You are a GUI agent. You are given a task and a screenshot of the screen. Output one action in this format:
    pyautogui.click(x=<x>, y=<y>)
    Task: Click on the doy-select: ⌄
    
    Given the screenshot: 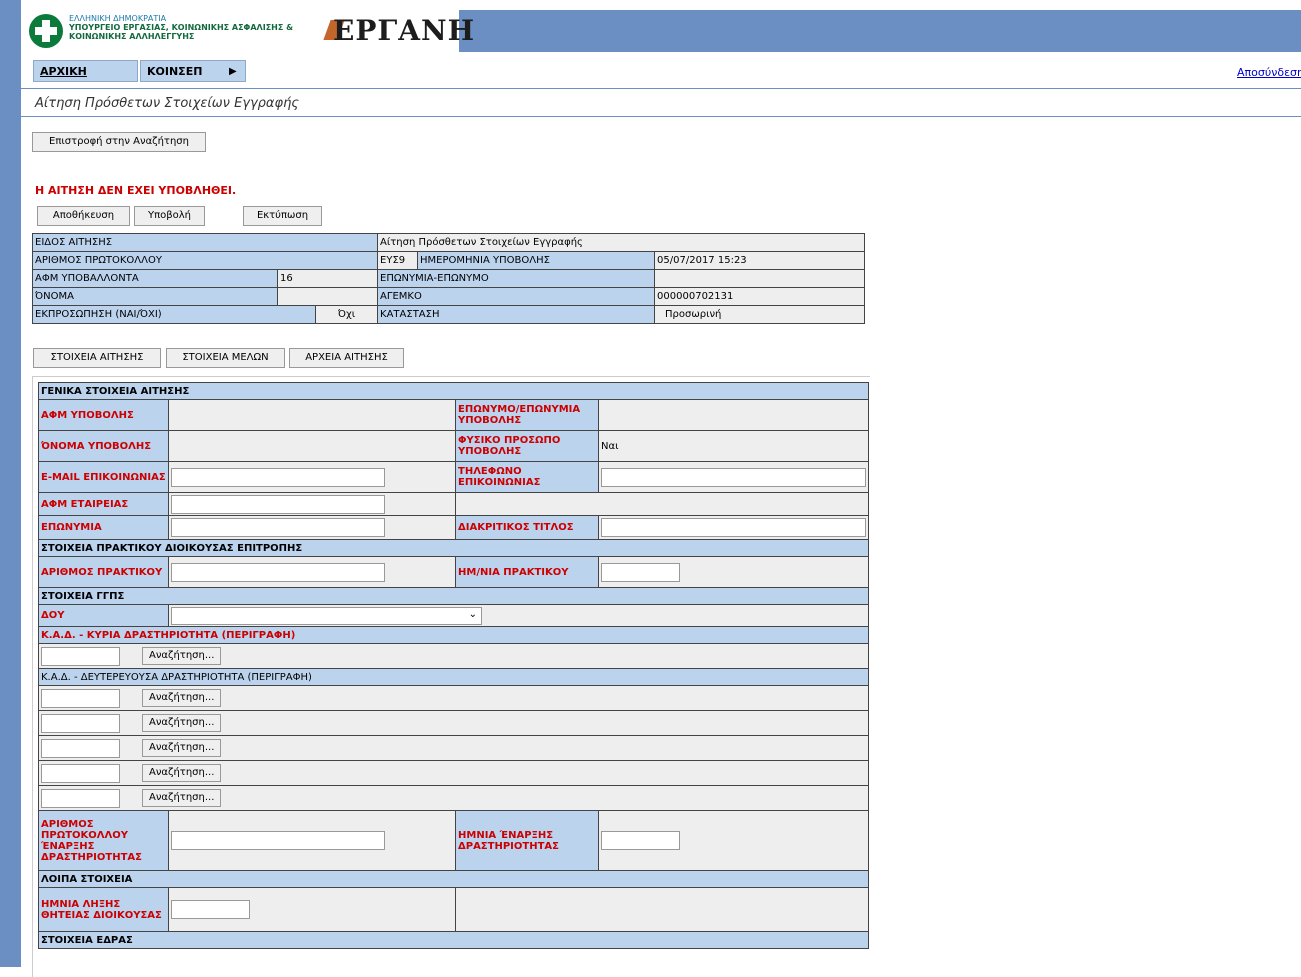 What is the action you would take?
    pyautogui.click(x=326, y=615)
    